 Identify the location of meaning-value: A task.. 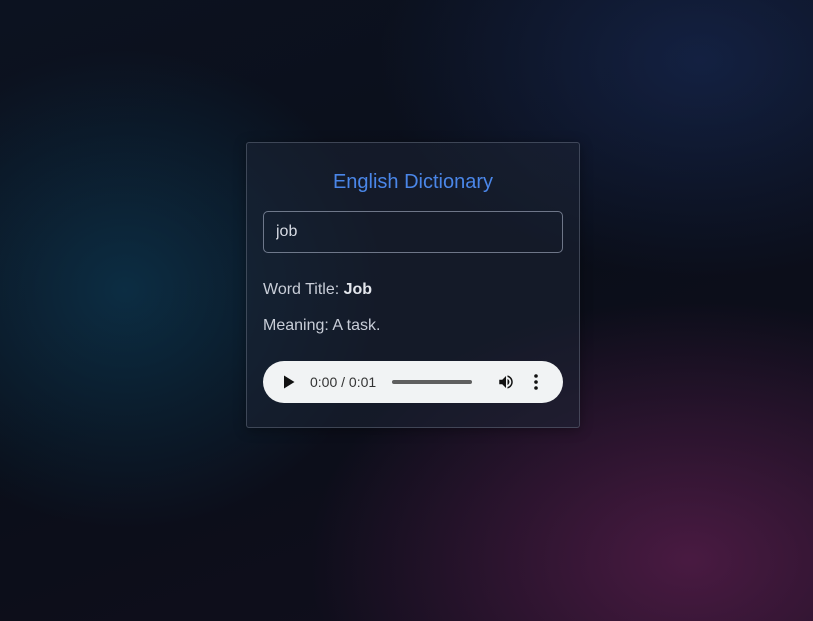
(356, 325).